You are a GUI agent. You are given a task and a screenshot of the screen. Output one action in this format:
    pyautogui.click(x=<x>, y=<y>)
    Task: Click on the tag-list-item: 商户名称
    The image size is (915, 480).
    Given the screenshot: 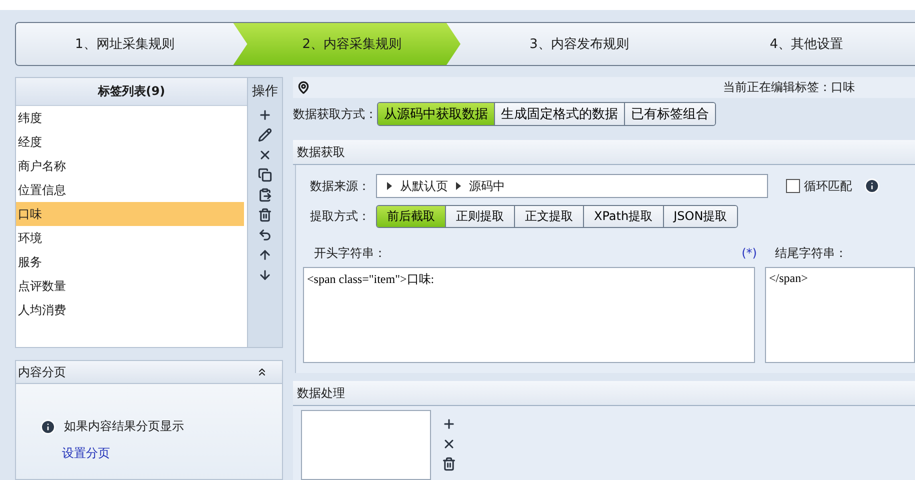 What is the action you would take?
    pyautogui.click(x=130, y=166)
    